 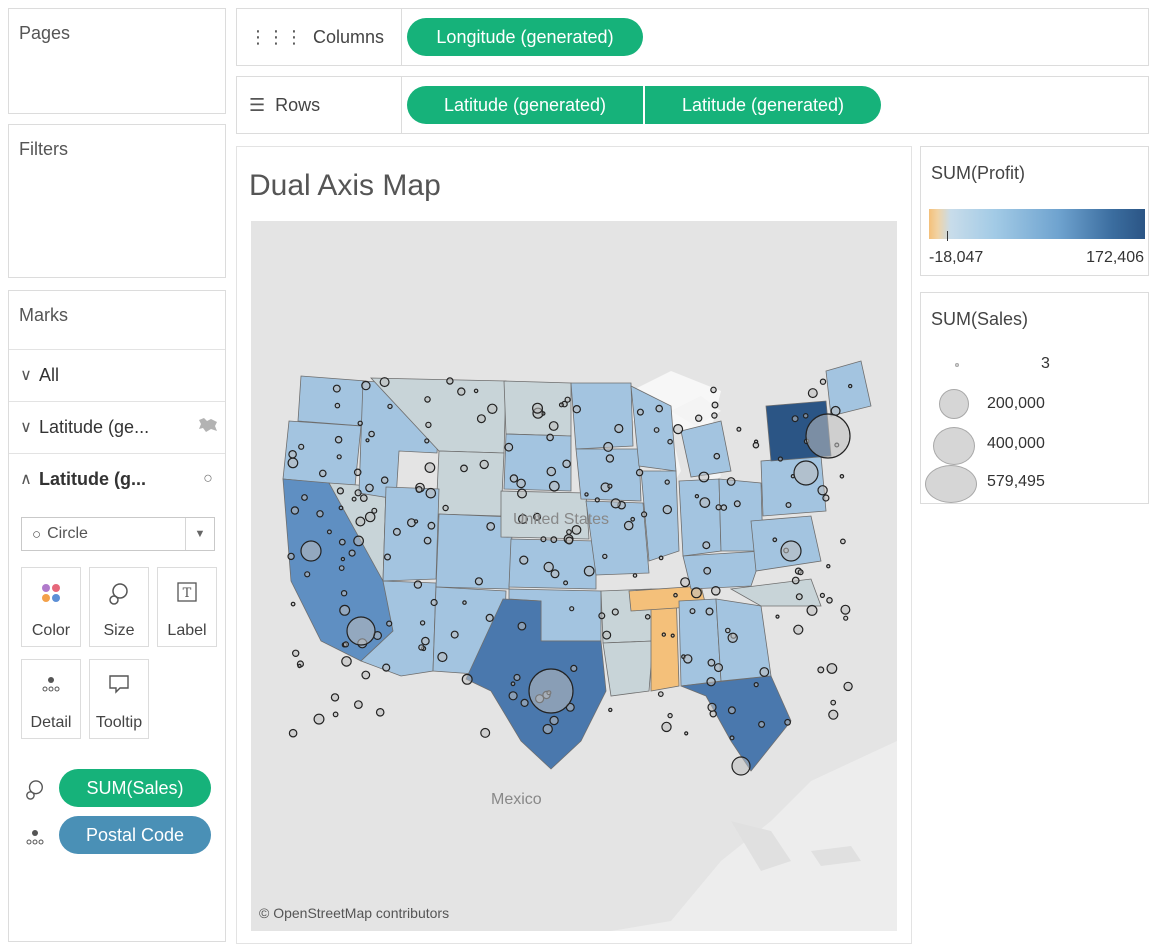 What do you see at coordinates (199, 534) in the screenshot?
I see `dropdown-arrow-icon: ▼` at bounding box center [199, 534].